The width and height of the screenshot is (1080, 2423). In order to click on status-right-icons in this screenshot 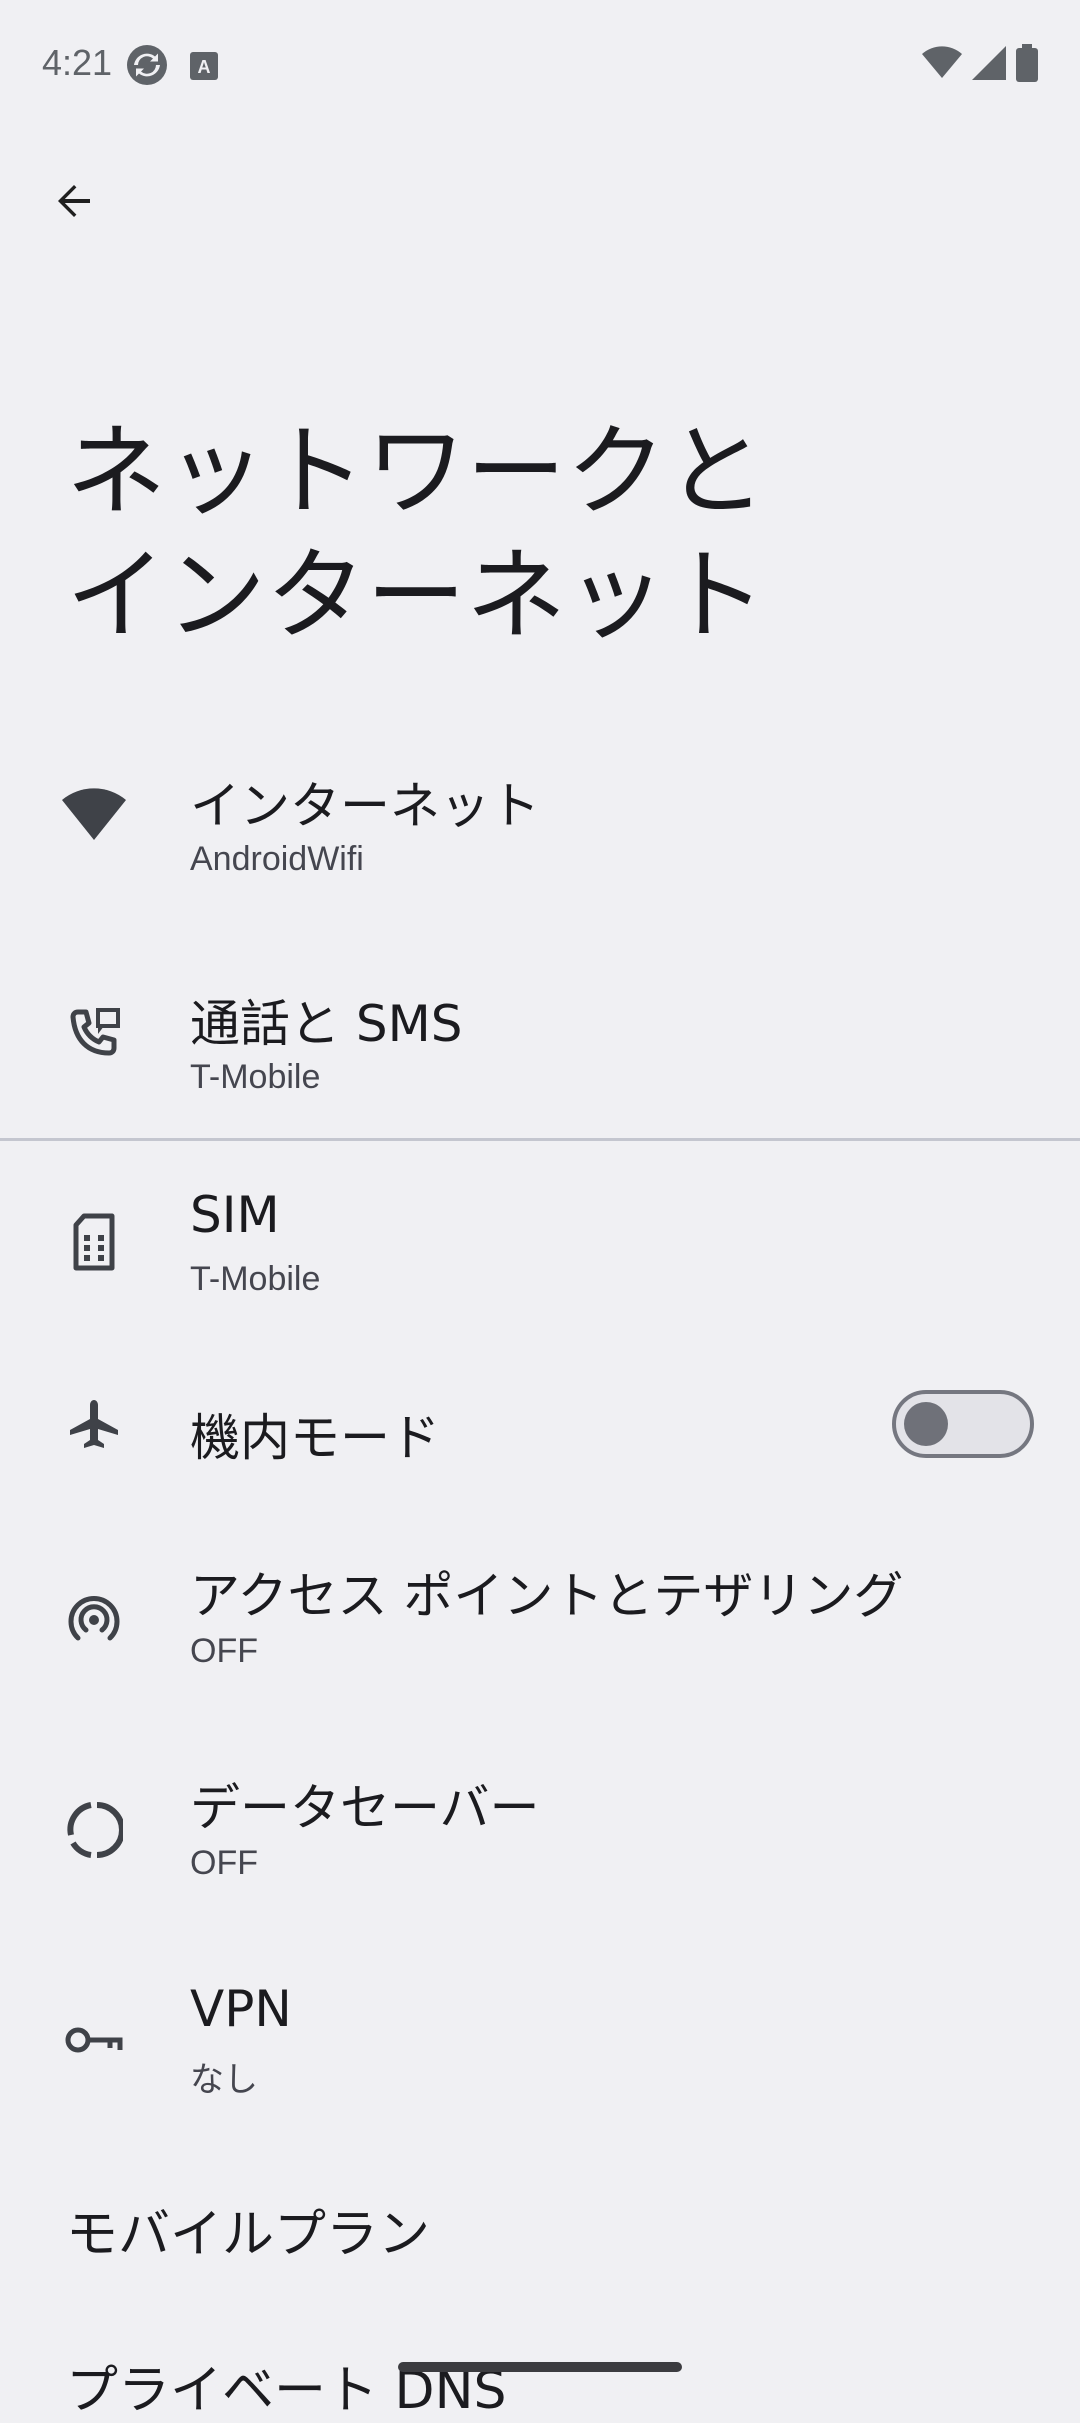, I will do `click(980, 65)`.